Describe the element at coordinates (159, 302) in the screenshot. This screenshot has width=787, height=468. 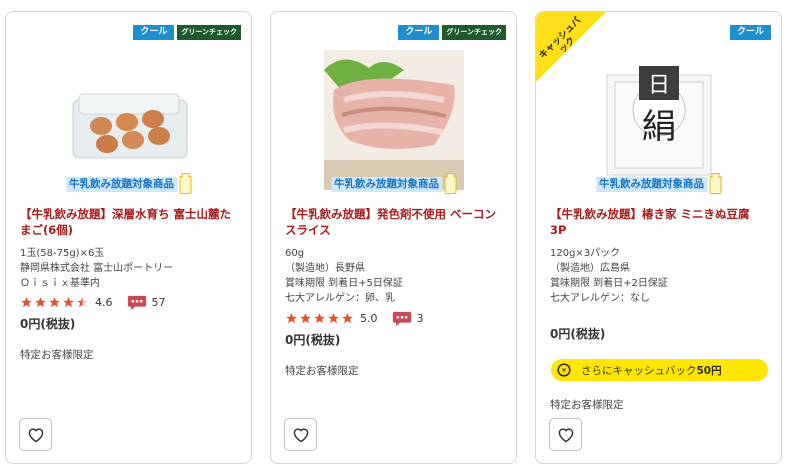
I see `comment-count: 57` at that location.